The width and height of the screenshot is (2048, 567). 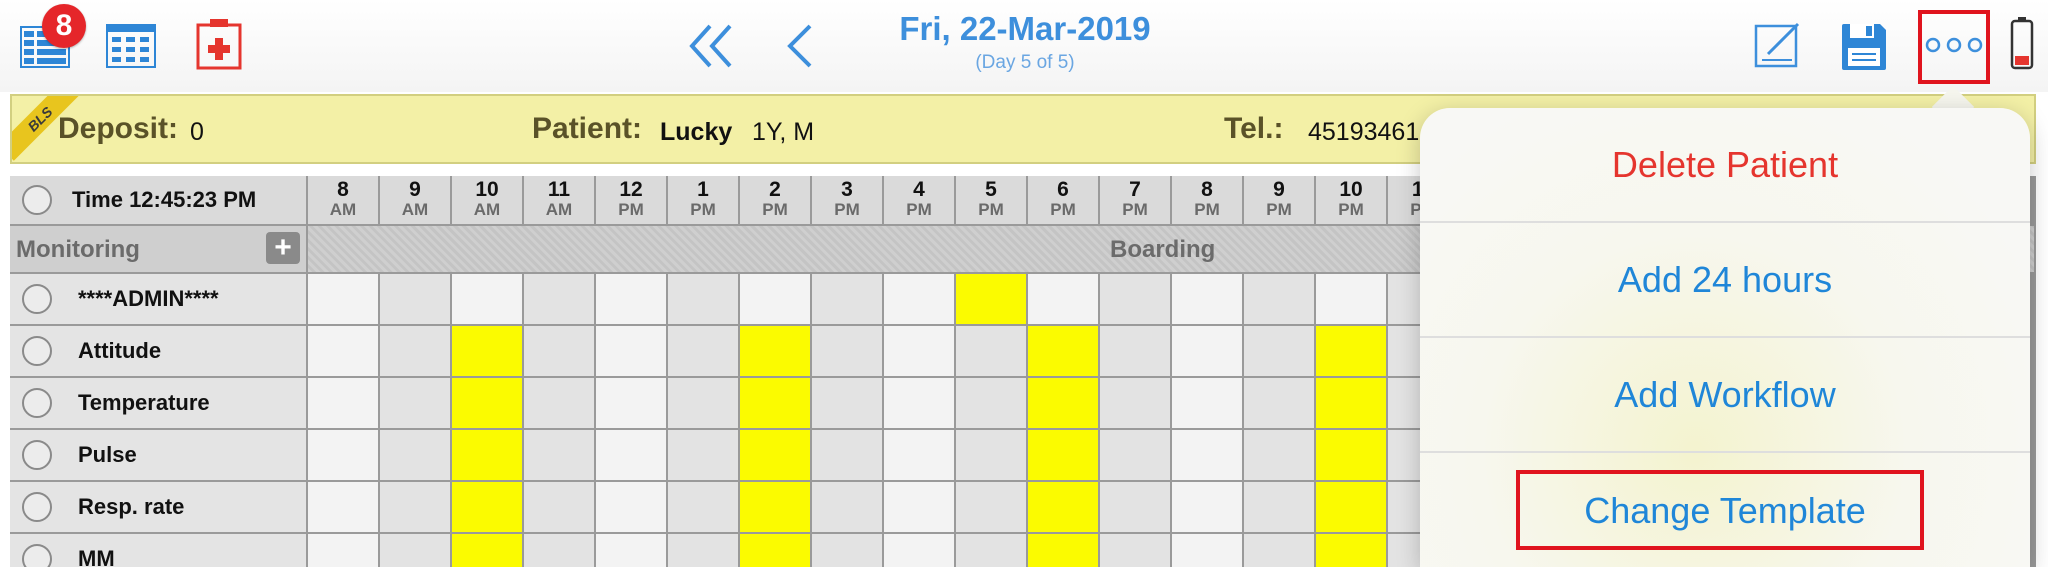 I want to click on row-label-cell: Resp. rate, so click(x=159, y=508).